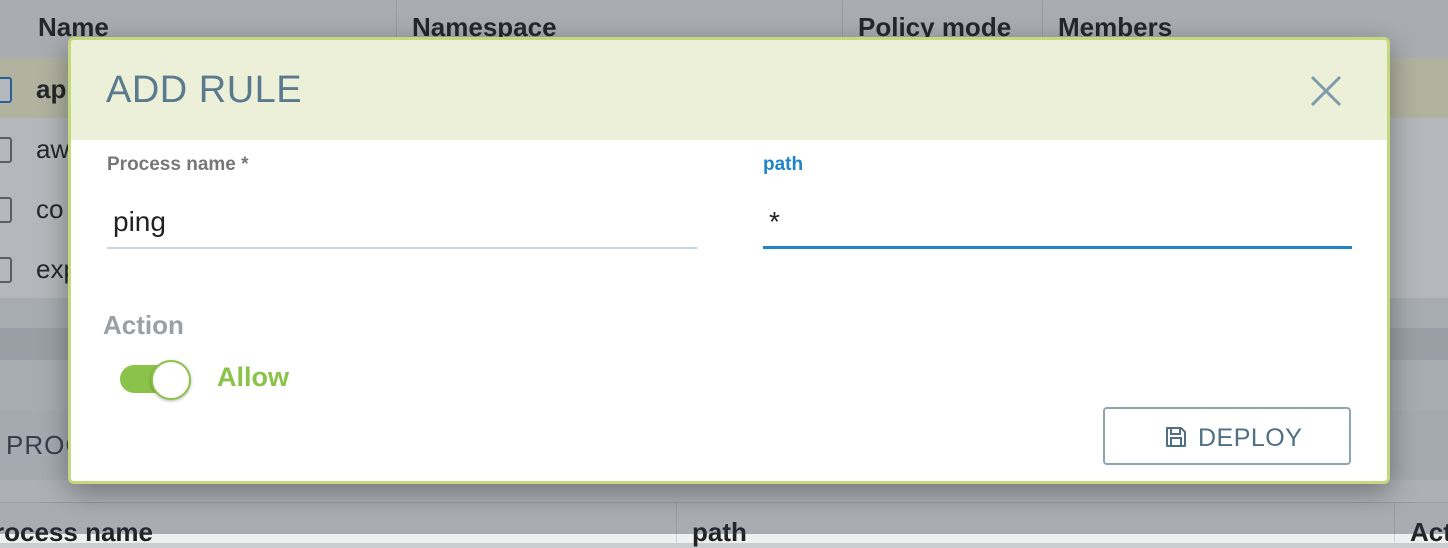 This screenshot has width=1448, height=548. I want to click on action-toggle, so click(156, 380).